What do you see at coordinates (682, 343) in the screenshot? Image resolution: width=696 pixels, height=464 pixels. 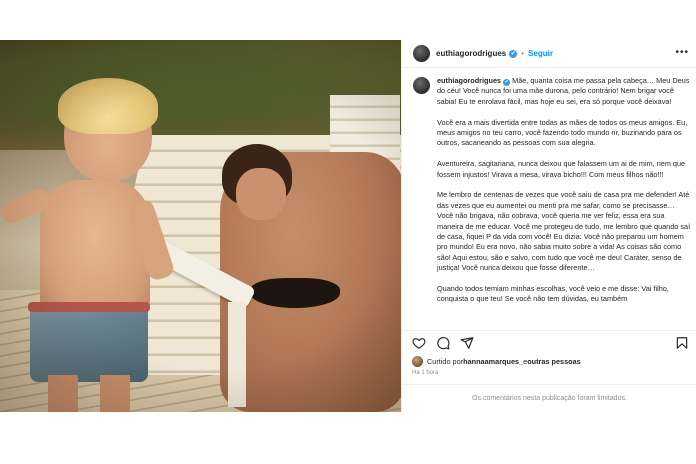 I see `bookmark-icon` at bounding box center [682, 343].